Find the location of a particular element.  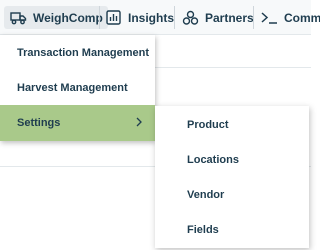

nav-insights-label: Insights is located at coordinates (151, 17).